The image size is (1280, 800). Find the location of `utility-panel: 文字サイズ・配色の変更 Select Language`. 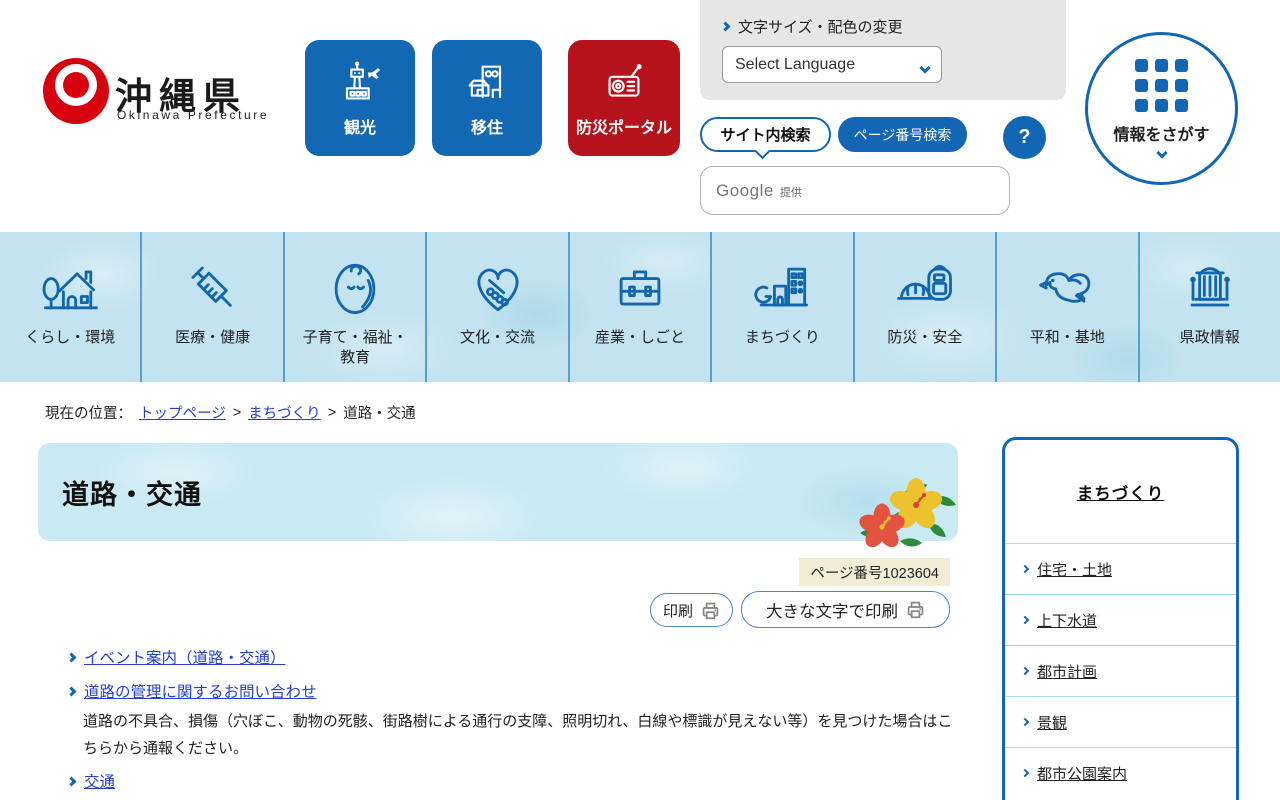

utility-panel: 文字サイズ・配色の変更 Select Language is located at coordinates (883, 50).